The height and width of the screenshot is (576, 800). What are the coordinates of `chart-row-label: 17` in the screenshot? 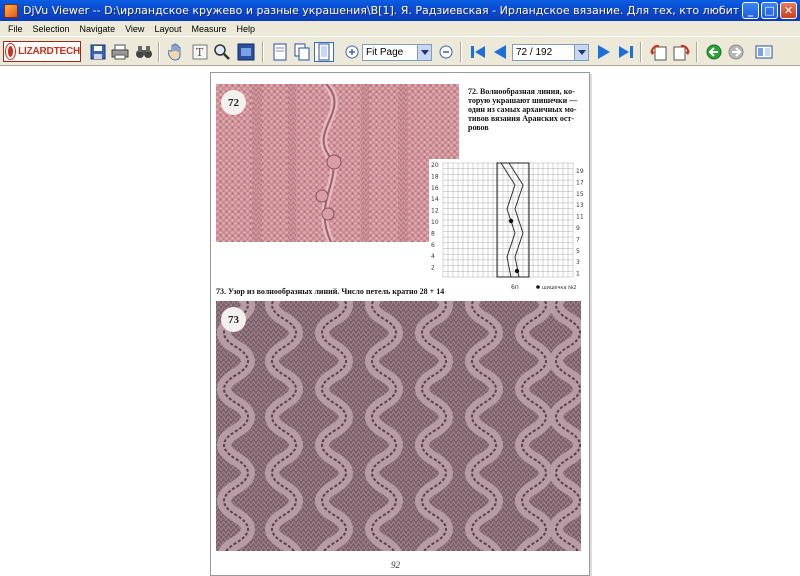 It's located at (580, 182).